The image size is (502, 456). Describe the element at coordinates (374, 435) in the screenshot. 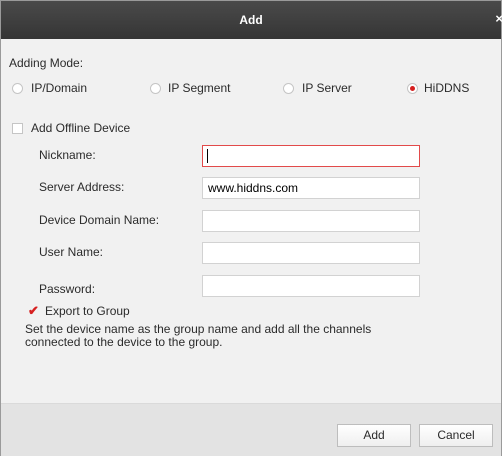

I see `add-button: Add` at that location.